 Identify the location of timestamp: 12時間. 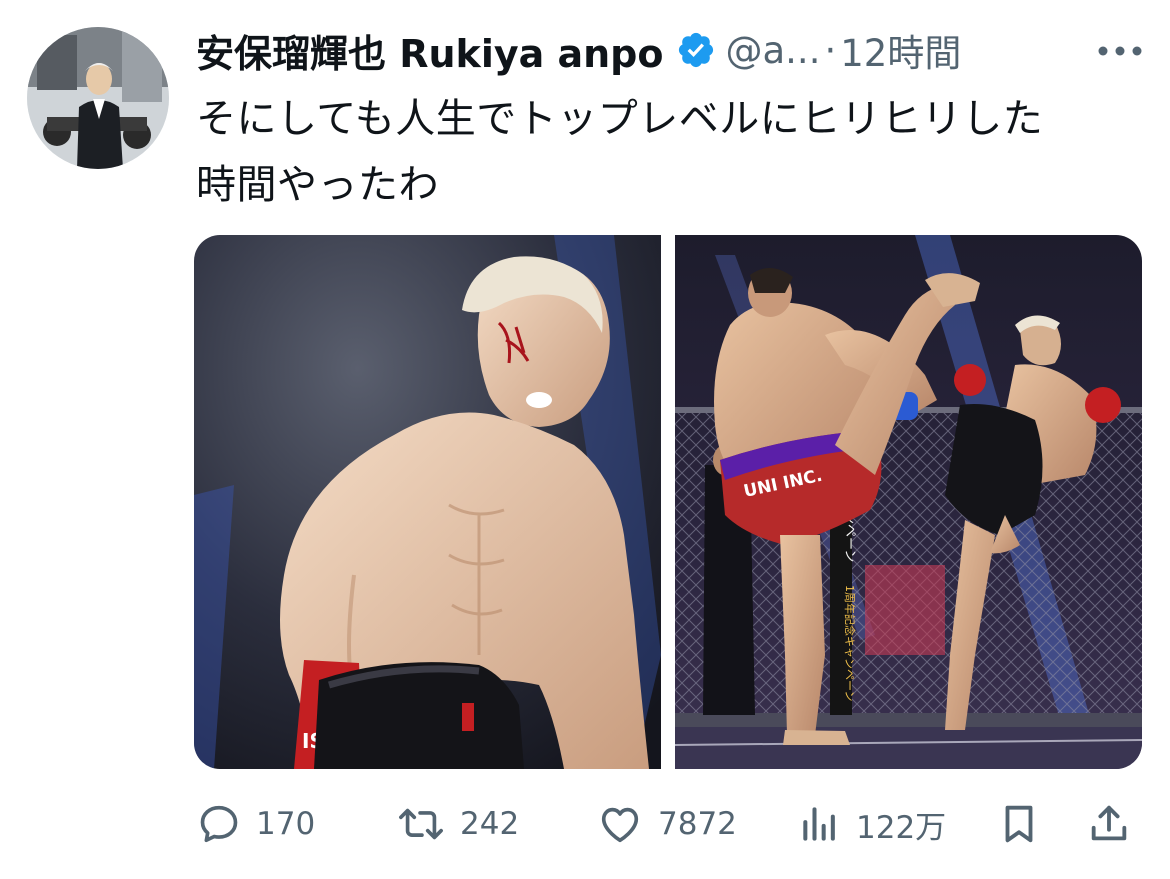
(900, 50).